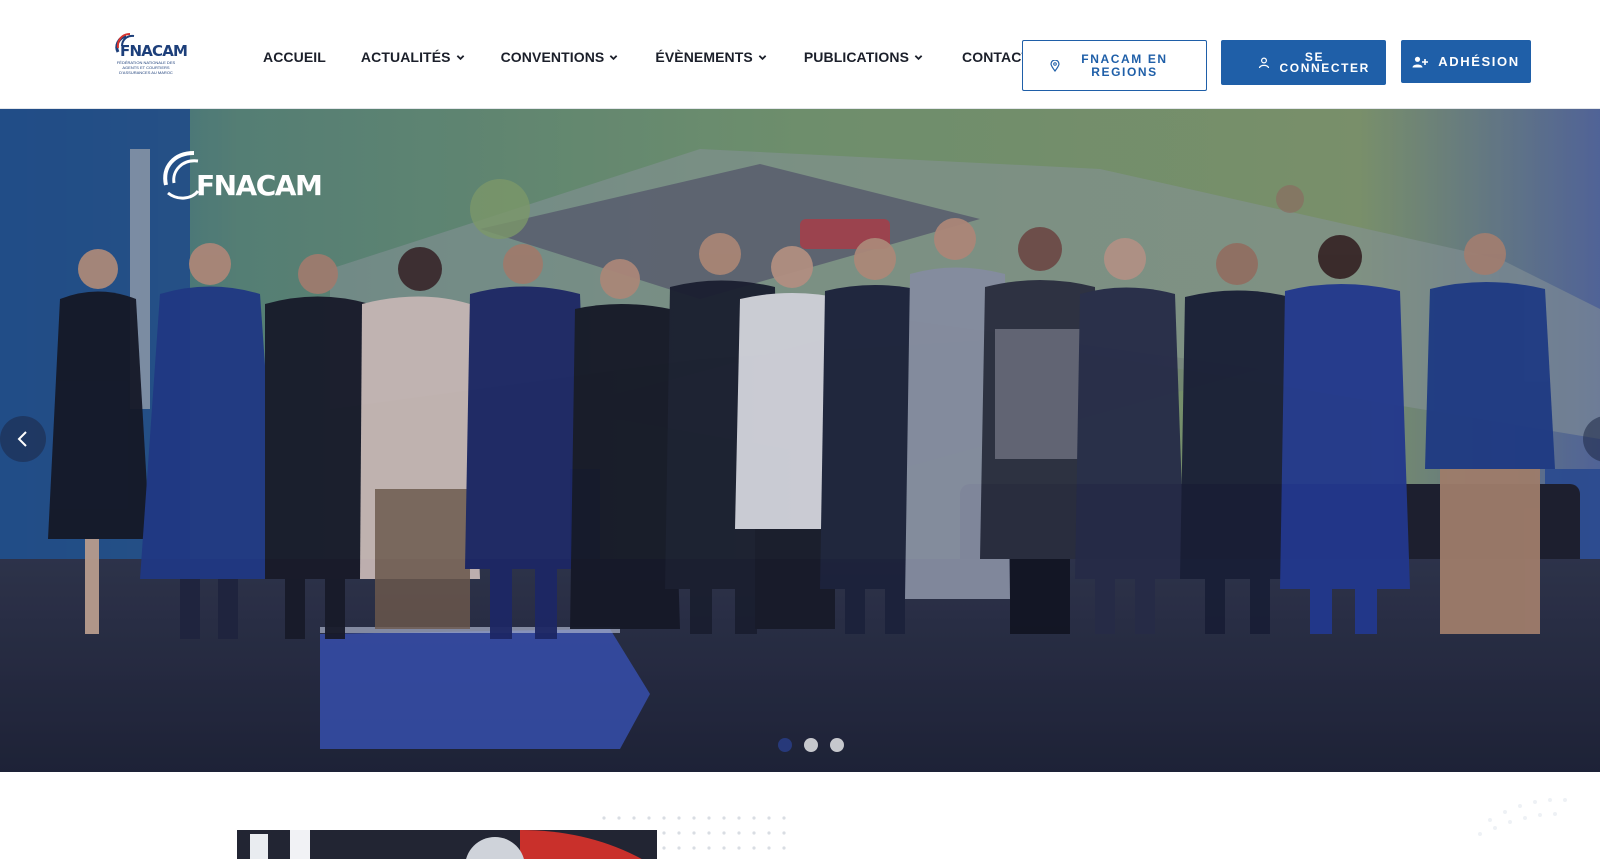 This screenshot has height=859, width=1600. What do you see at coordinates (259, 185) in the screenshot?
I see `hero-logo-wordmark: FNACAM` at bounding box center [259, 185].